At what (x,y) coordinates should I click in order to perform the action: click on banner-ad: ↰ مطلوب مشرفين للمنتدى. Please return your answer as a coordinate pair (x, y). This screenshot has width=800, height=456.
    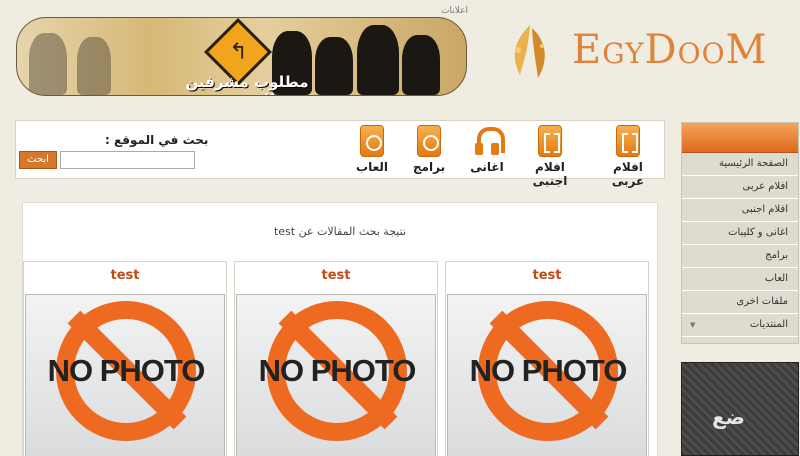
    Looking at the image, I should click on (241, 56).